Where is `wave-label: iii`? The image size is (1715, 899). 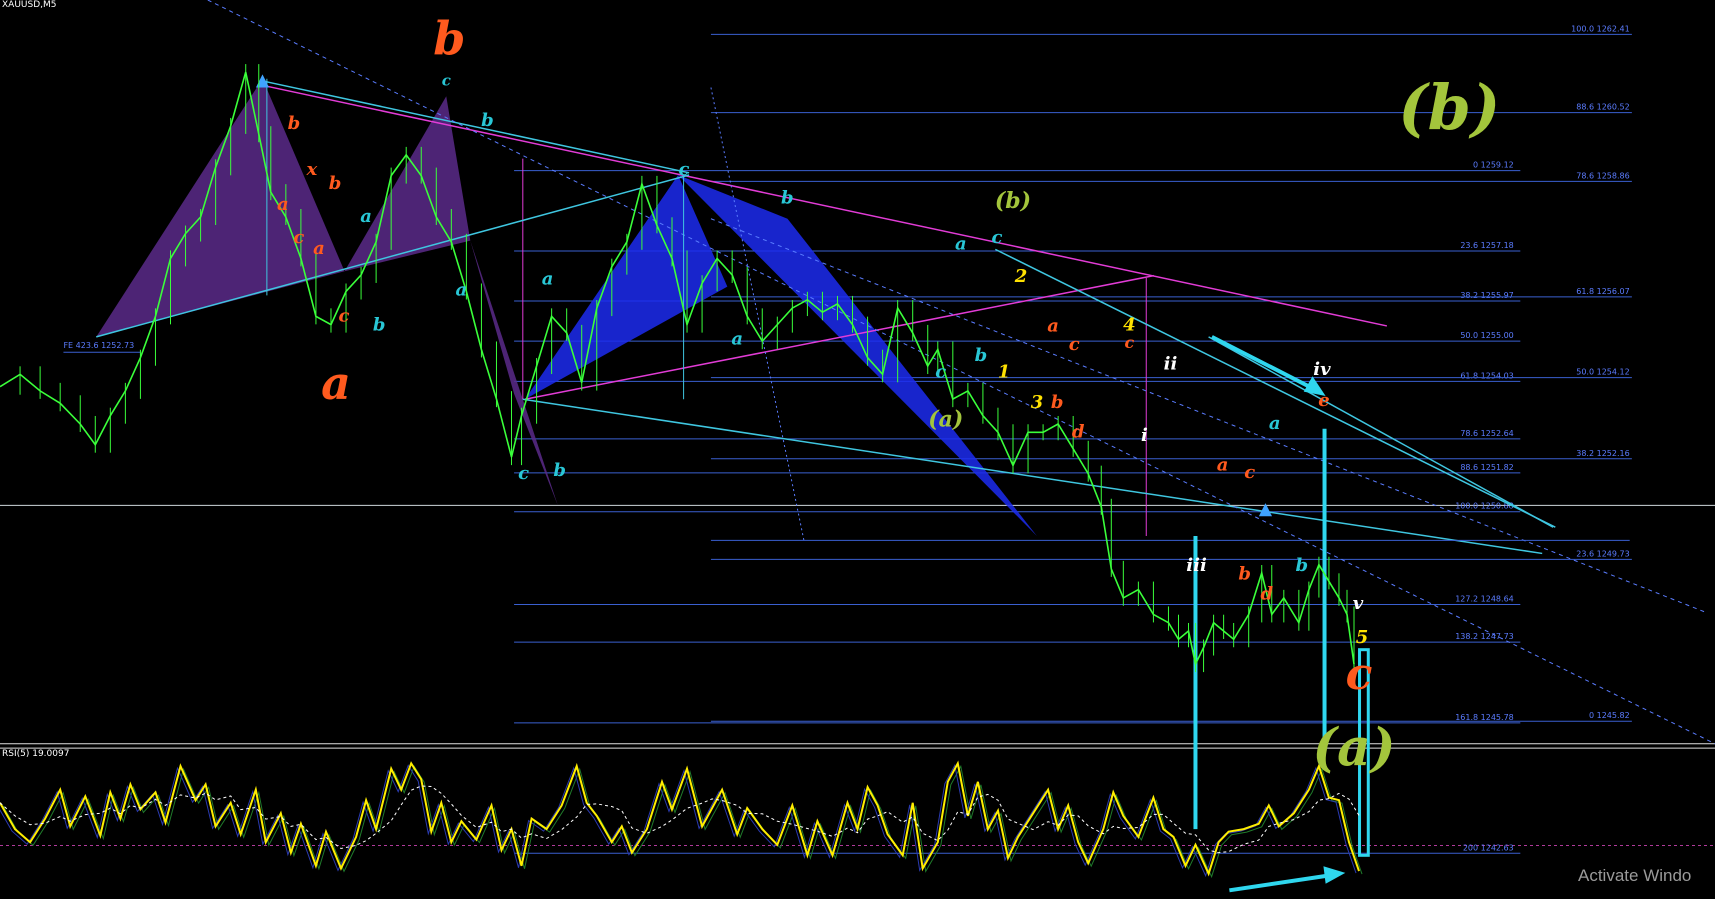
wave-label: iii is located at coordinates (1196, 565).